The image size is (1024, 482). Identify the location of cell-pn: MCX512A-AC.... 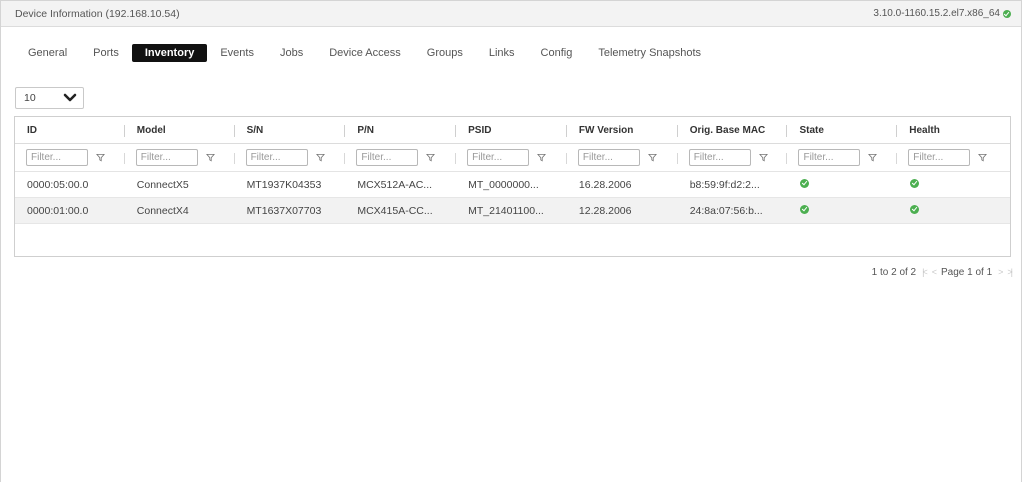
(395, 184).